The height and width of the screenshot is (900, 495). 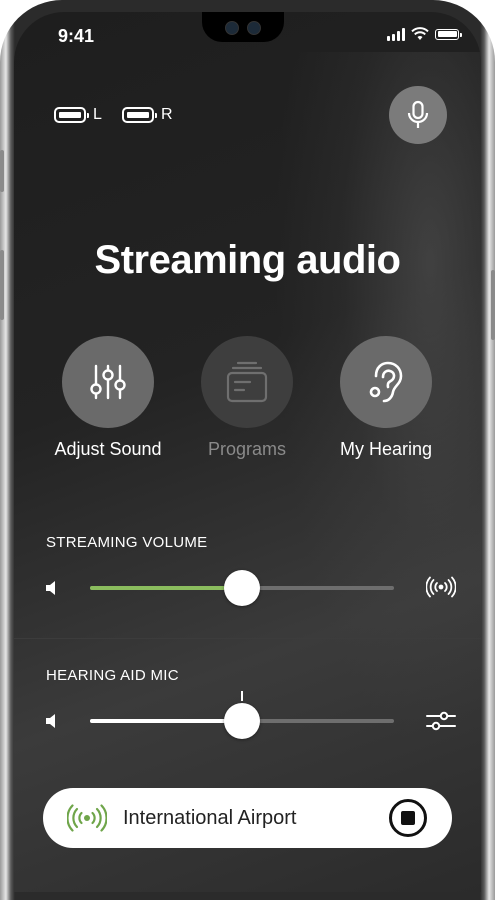 I want to click on hearing-aid-mic-label: HEARING AID MIC, so click(x=112, y=675).